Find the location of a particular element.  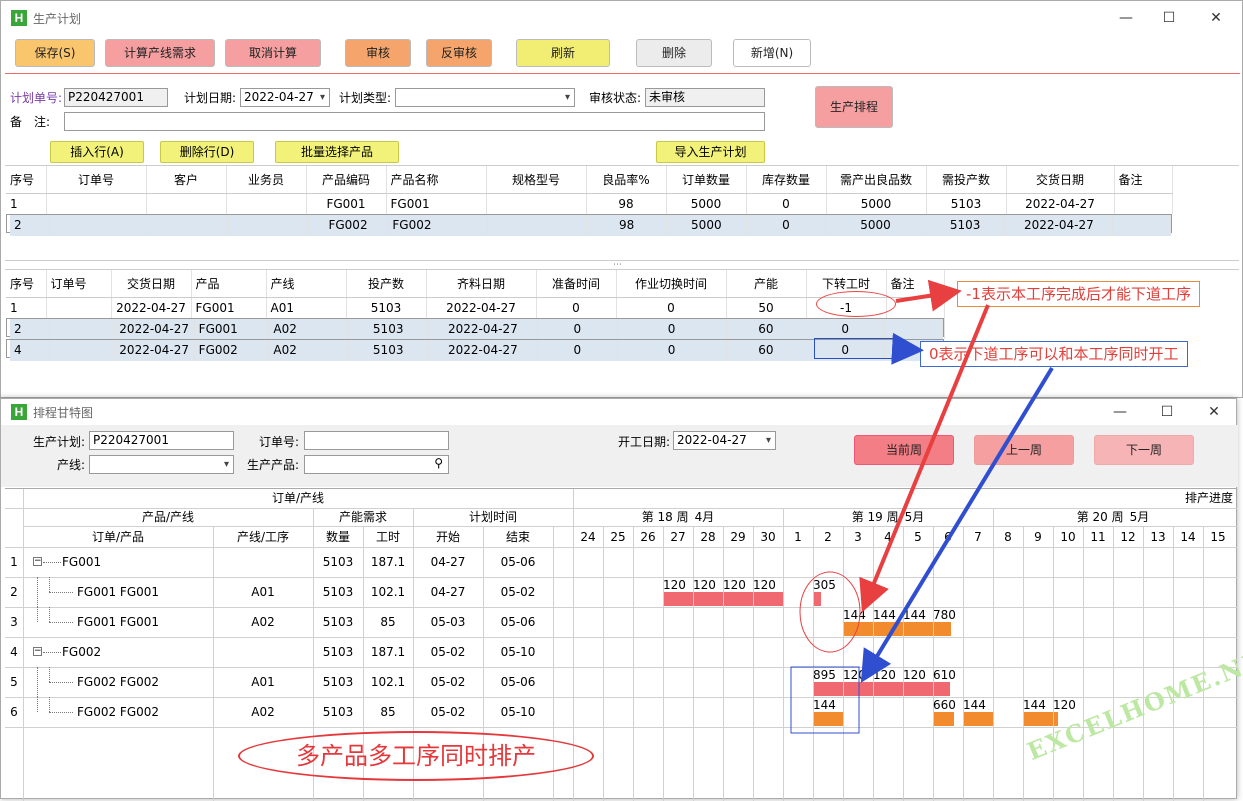

audit-button: 审核 is located at coordinates (378, 53).